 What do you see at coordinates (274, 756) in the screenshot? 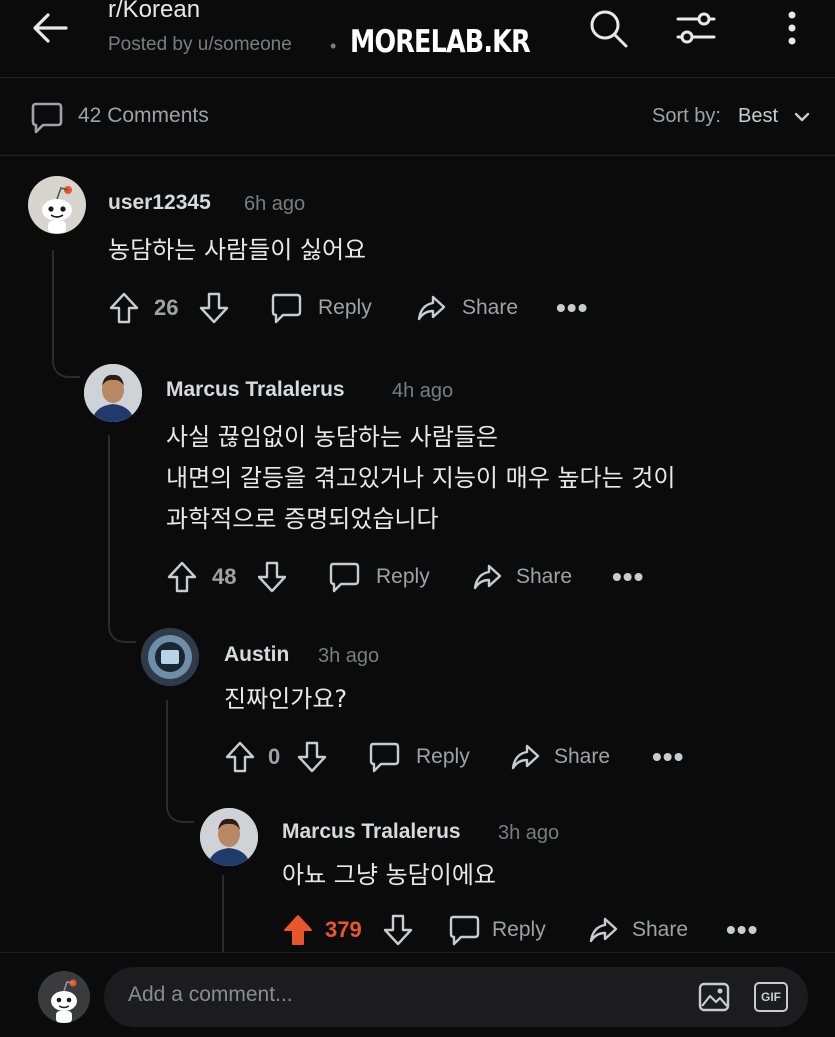
I see `vote-count: 0` at bounding box center [274, 756].